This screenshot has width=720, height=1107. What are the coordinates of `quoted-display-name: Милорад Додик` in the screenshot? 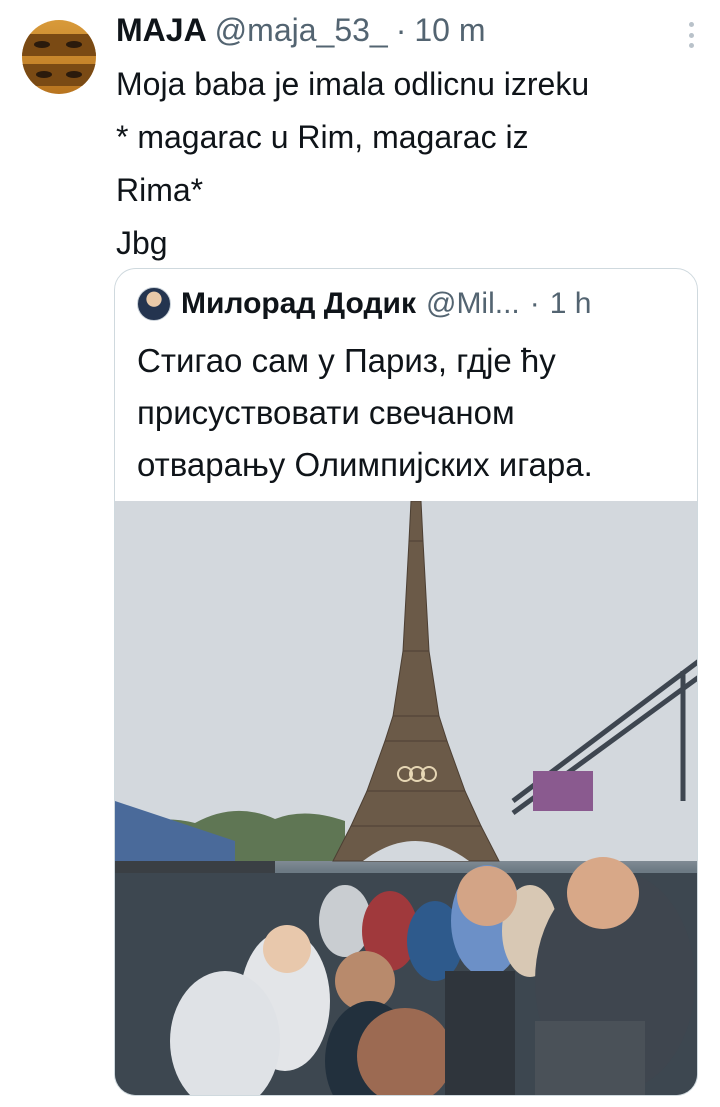 It's located at (298, 304).